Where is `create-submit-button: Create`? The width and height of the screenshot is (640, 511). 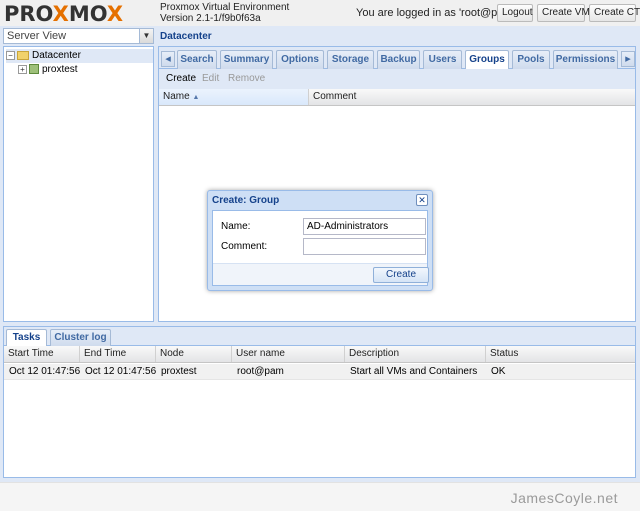
create-submit-button: Create is located at coordinates (401, 275).